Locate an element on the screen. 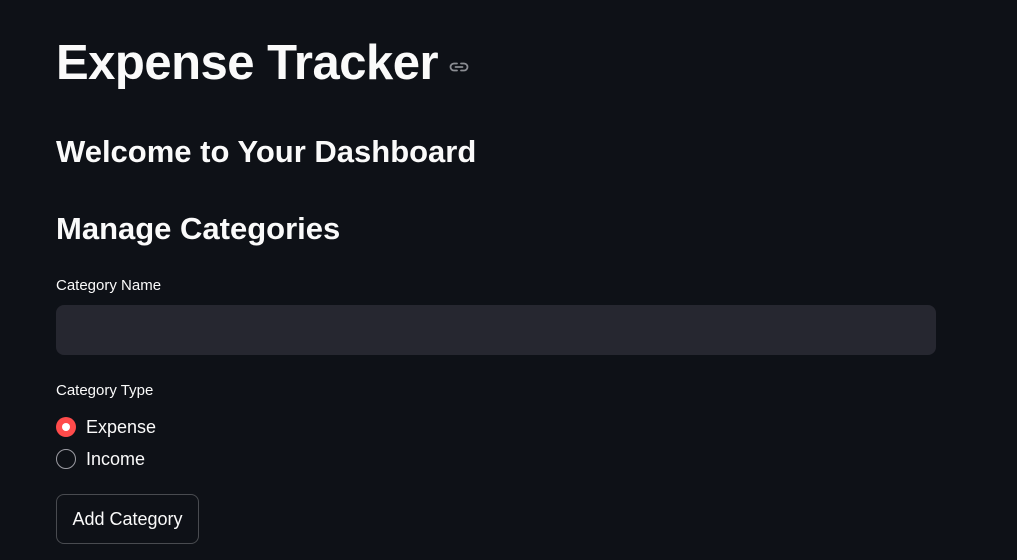 This screenshot has height=560, width=1017. link-icon is located at coordinates (459, 67).